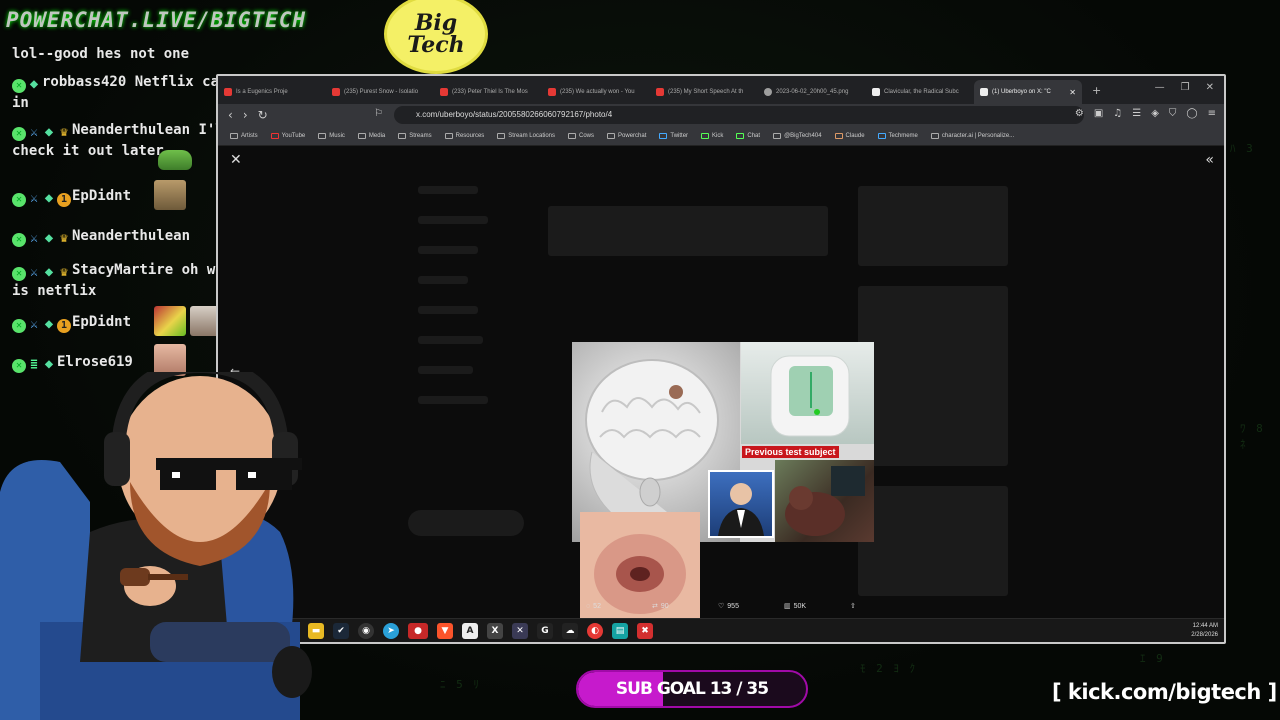 This screenshot has height=720, width=1280. Describe the element at coordinates (824, 501) in the screenshot. I see `monkey-image` at that location.